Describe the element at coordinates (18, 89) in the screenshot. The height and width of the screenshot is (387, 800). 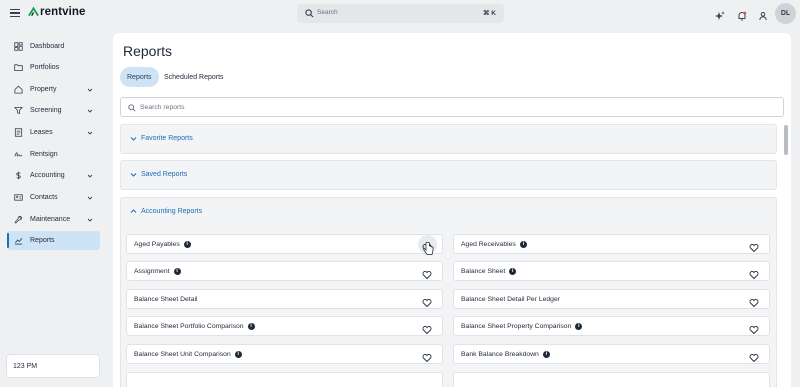
I see `home-icon` at that location.